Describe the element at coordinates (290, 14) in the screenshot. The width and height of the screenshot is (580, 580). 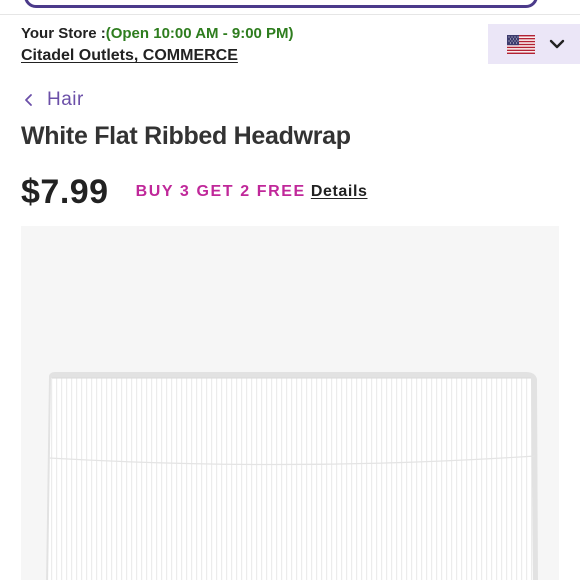
I see `header-divider` at that location.